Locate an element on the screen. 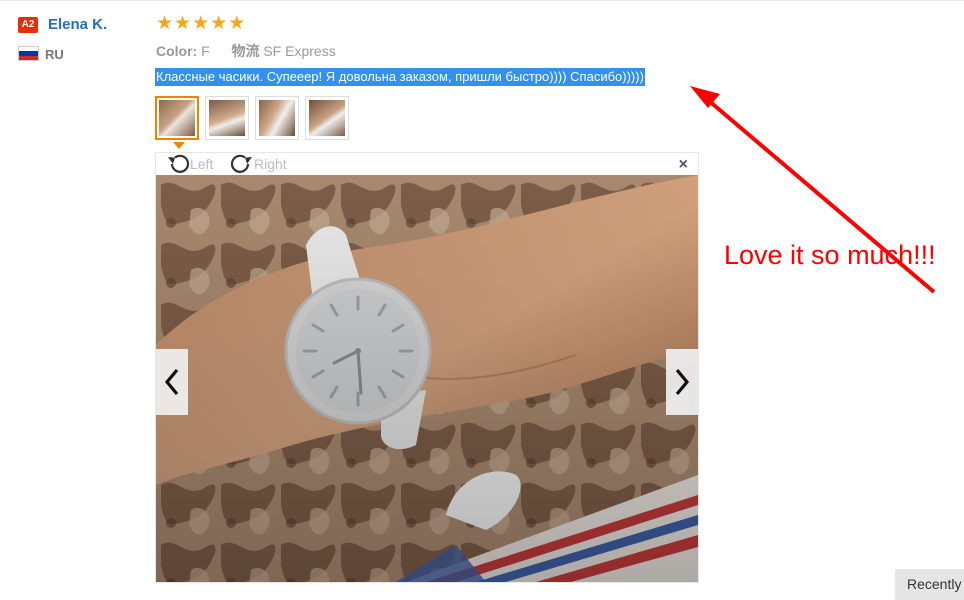 The image size is (964, 600). rotate-left-button: Left is located at coordinates (189, 164).